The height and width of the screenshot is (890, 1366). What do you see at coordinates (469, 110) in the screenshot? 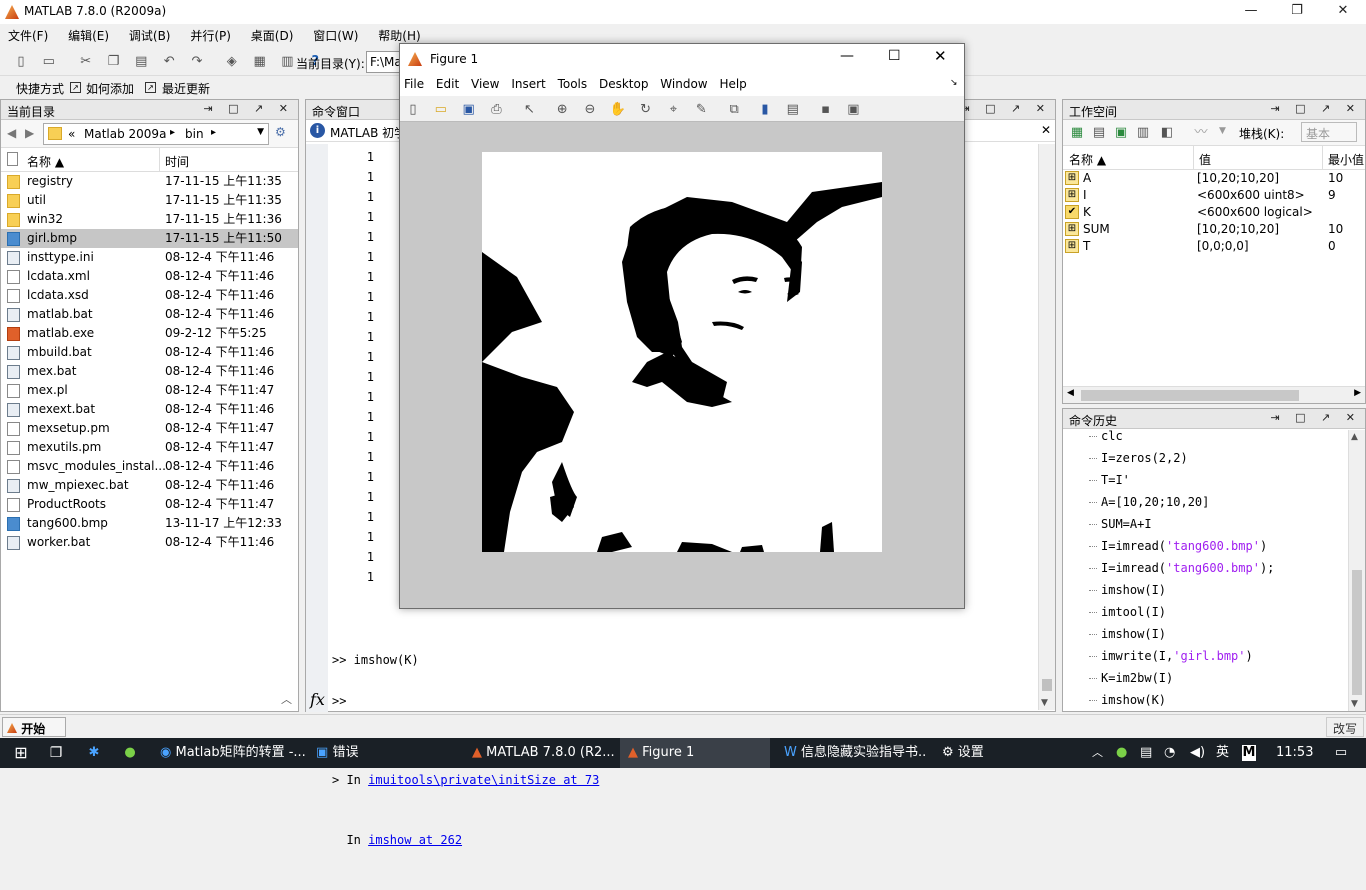
I see `save-figure-icon: ▣` at bounding box center [469, 110].